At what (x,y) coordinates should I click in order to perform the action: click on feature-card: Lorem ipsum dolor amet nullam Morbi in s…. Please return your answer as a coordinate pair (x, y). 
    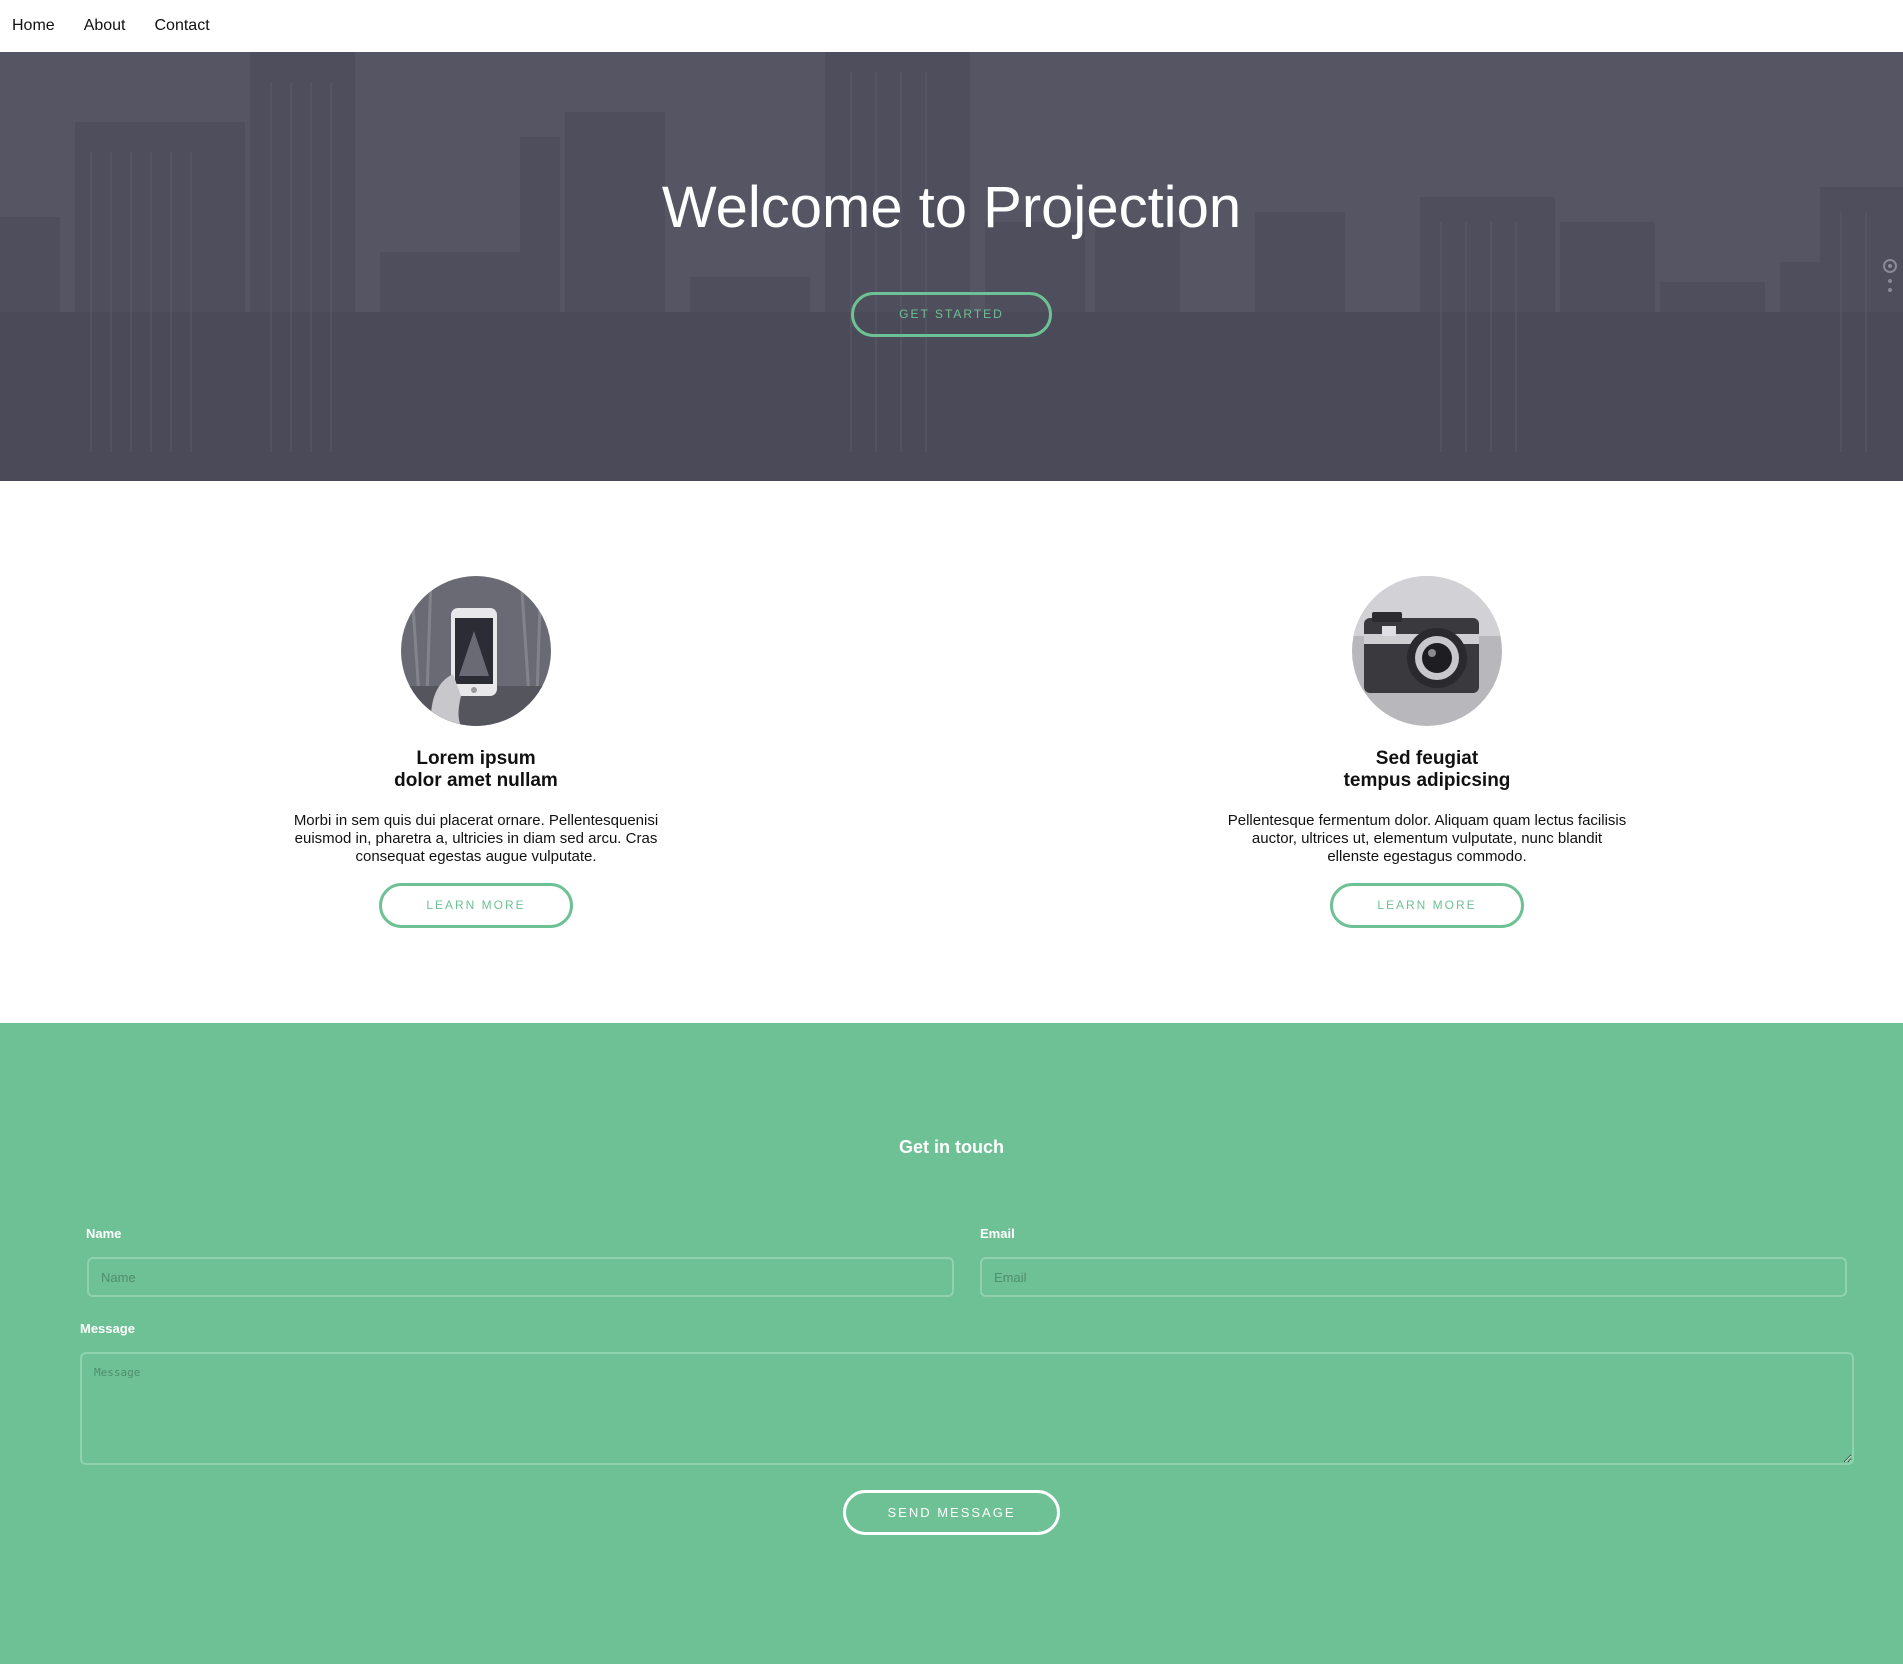
    Looking at the image, I should click on (476, 752).